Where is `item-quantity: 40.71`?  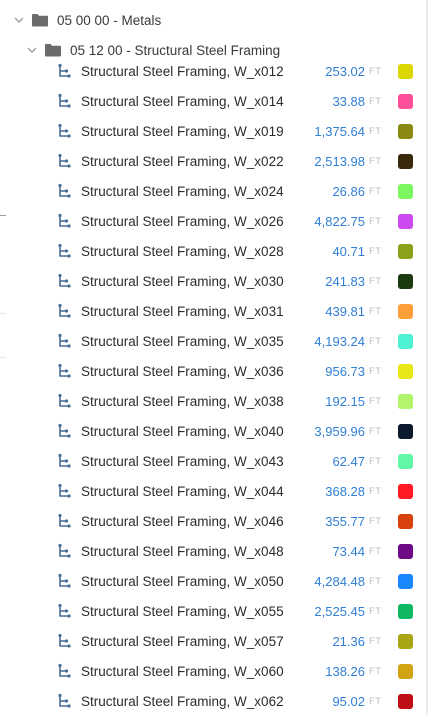
item-quantity: 40.71 is located at coordinates (348, 251).